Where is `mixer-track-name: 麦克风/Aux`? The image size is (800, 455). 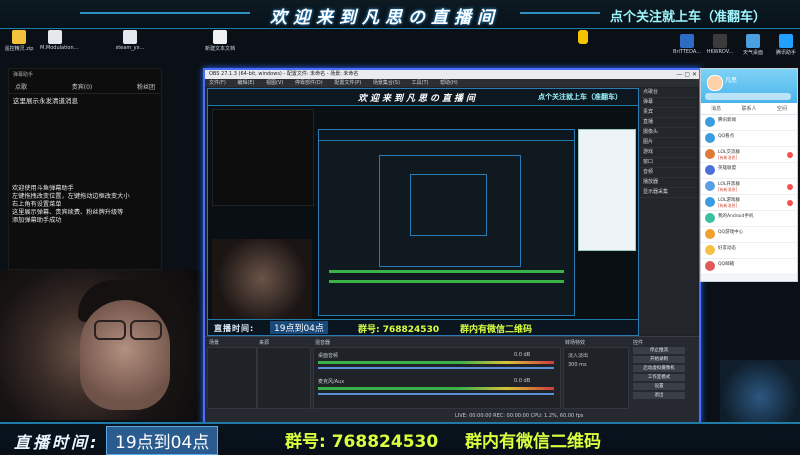
mixer-track-name: 麦克风/Aux is located at coordinates (331, 382).